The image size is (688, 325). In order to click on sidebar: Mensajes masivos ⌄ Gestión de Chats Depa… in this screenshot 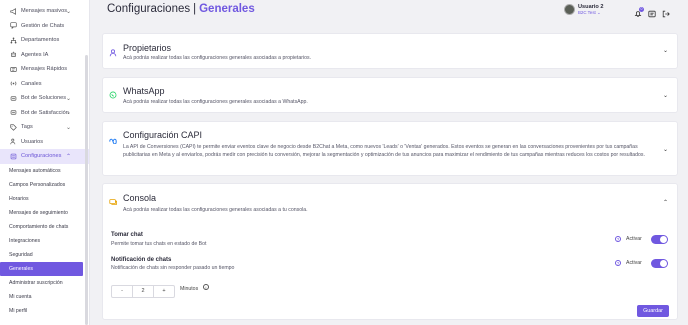, I will do `click(45, 162)`.